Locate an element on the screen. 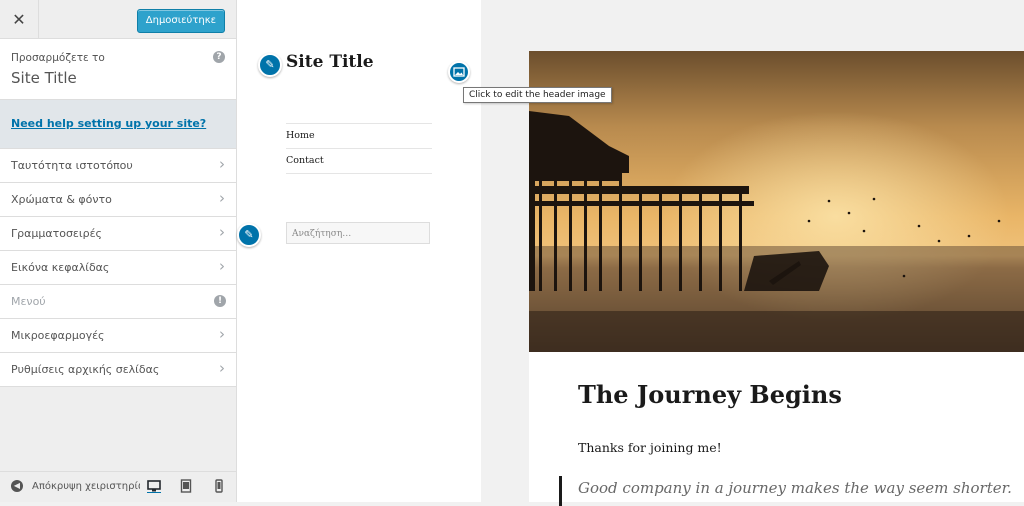 The width and height of the screenshot is (1024, 506). section-header-image: Εικόνα κεφαλίδας › is located at coordinates (118, 268).